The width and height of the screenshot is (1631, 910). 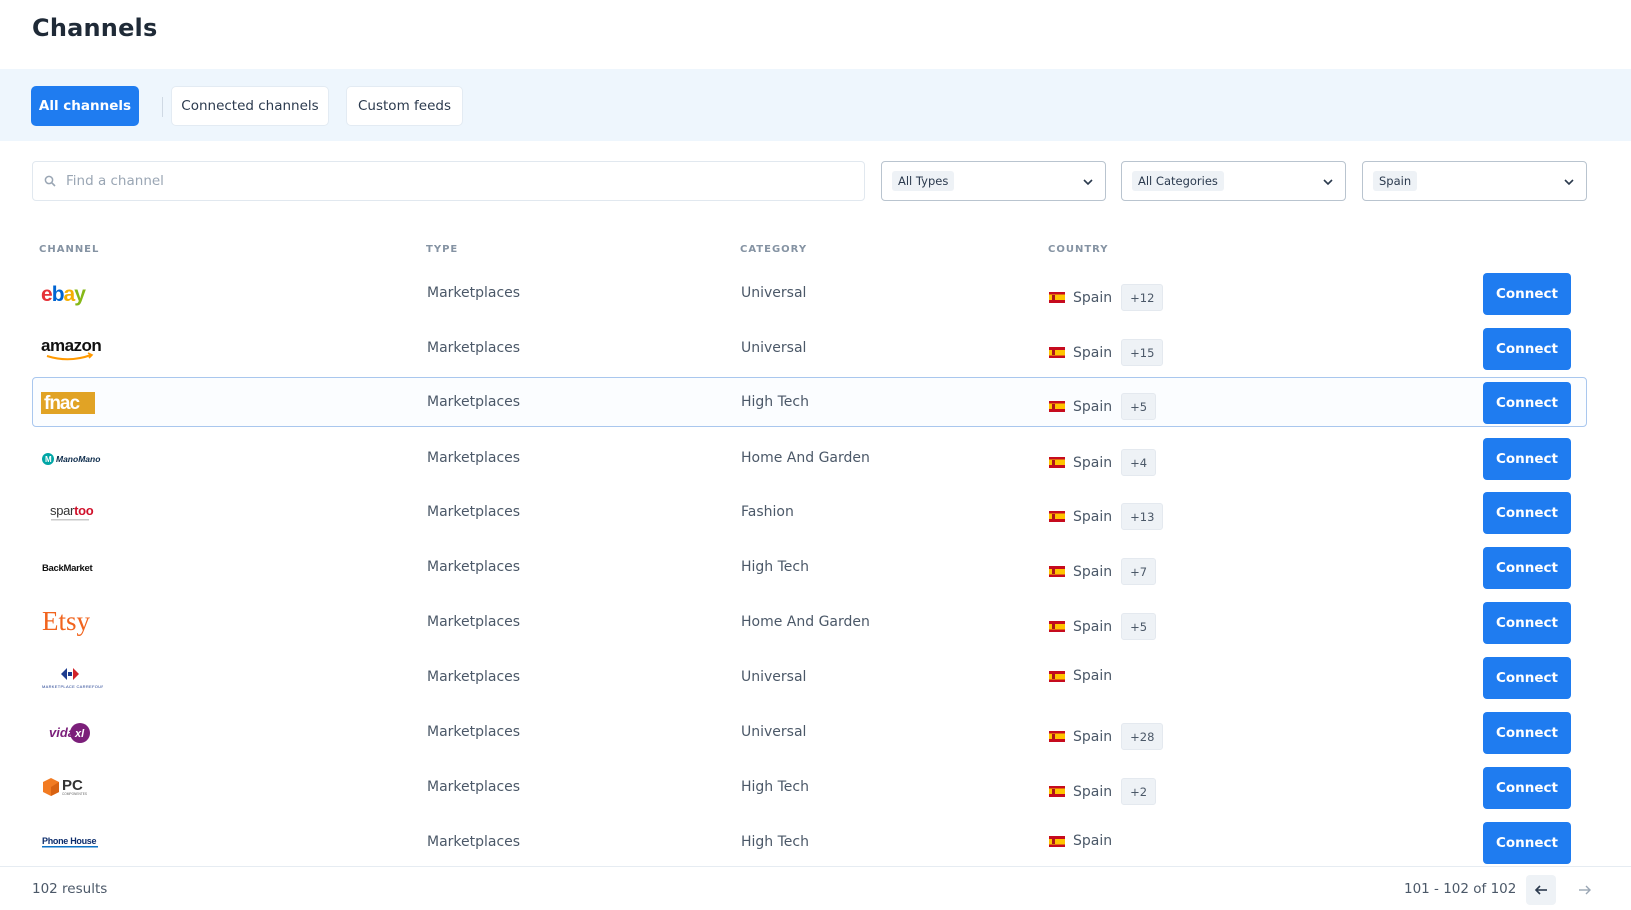 I want to click on page-title: Channels, so click(x=95, y=28).